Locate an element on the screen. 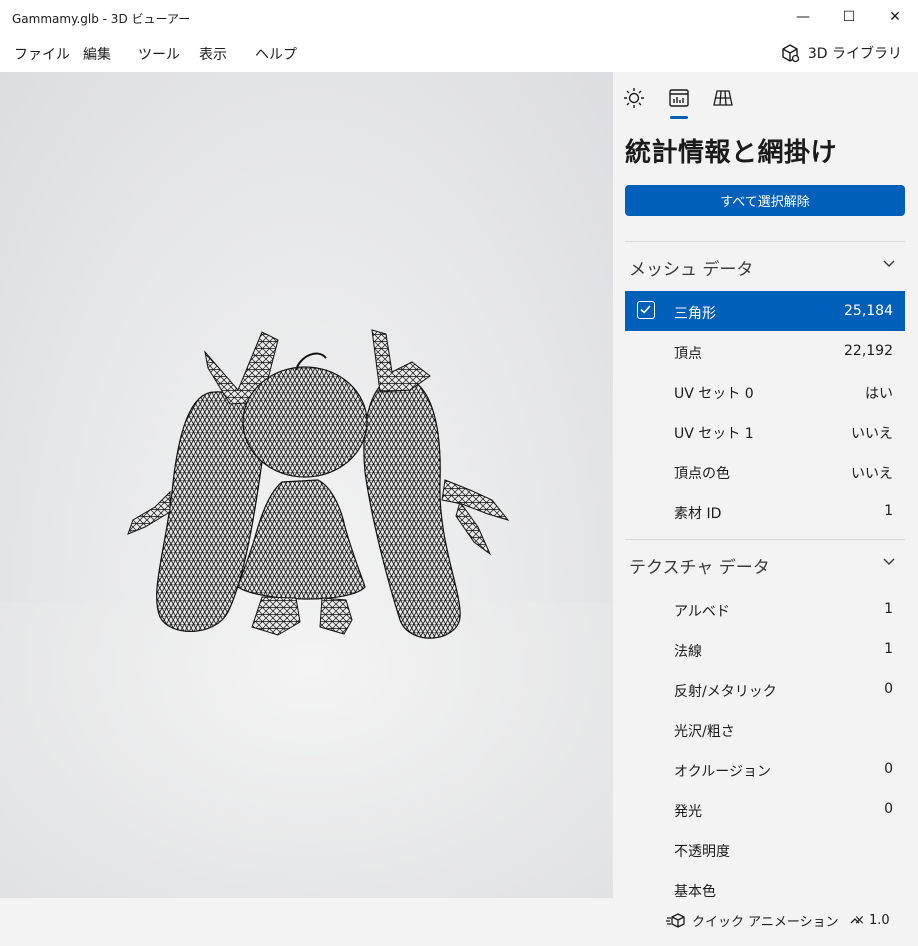  stat-label: UV セット 1 is located at coordinates (714, 434).